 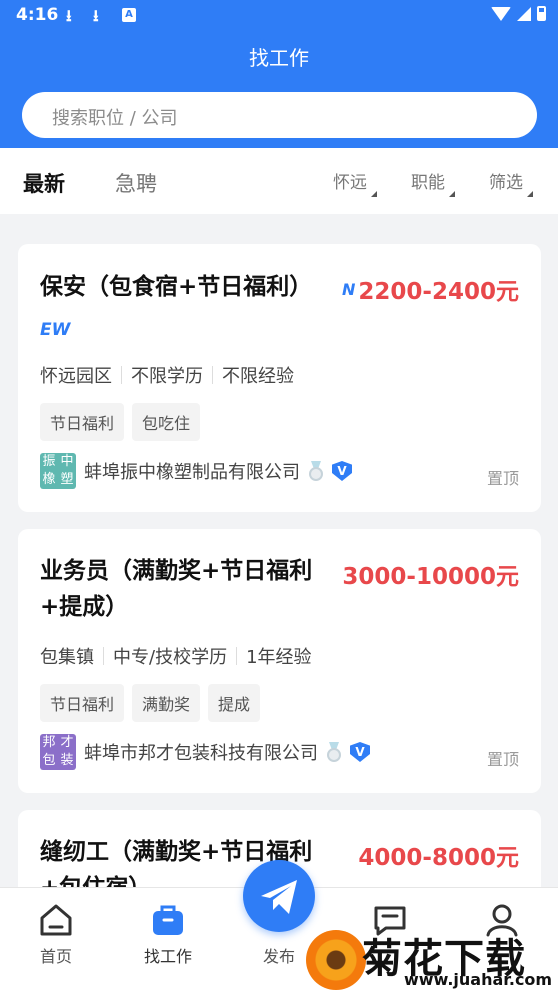 What do you see at coordinates (67, 760) in the screenshot?
I see `logo-char: 装` at bounding box center [67, 760].